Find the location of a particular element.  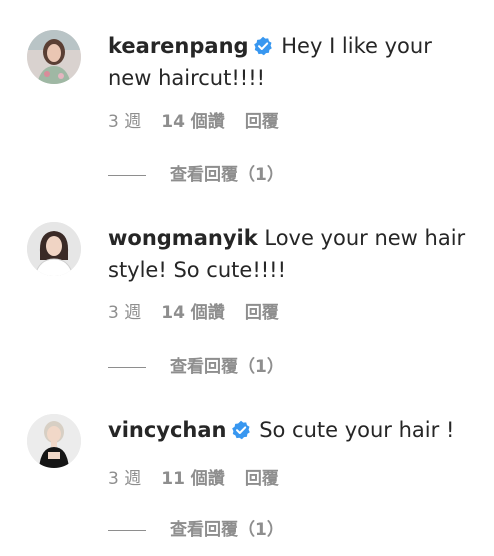

comment-body: So cute your hair ! is located at coordinates (357, 430).